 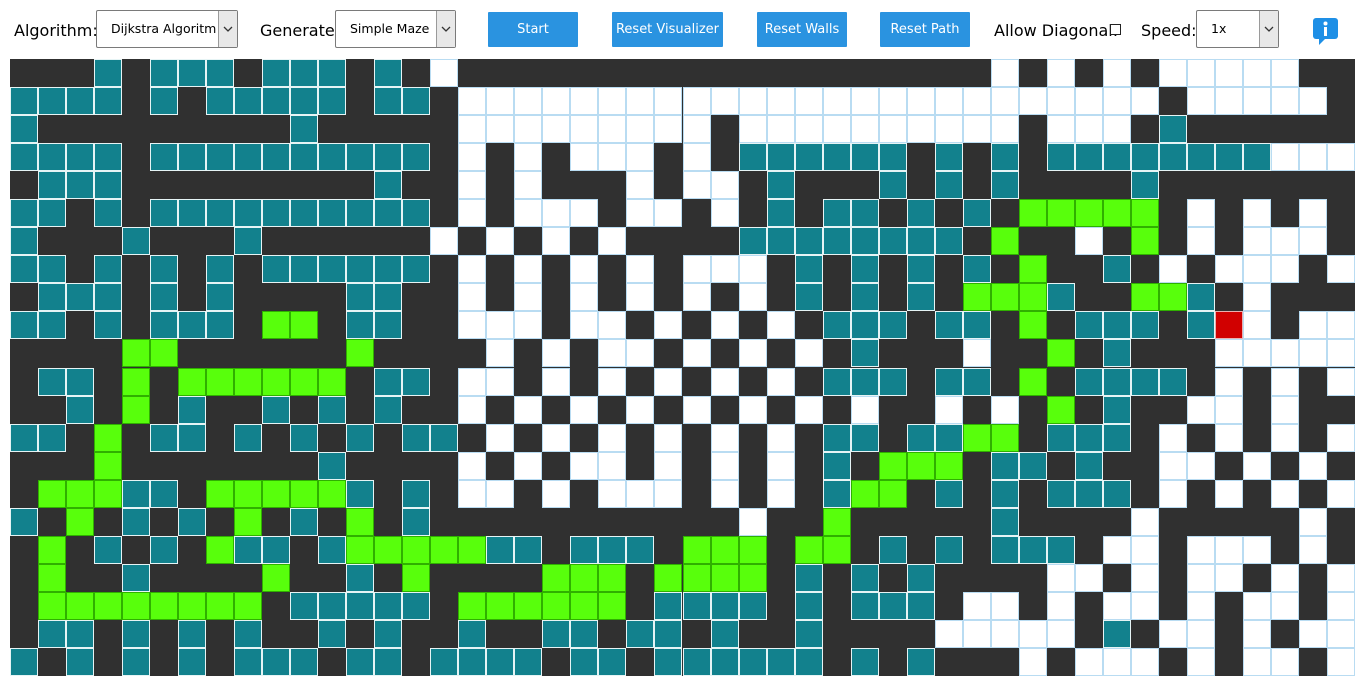 I want to click on start-button: Start, so click(x=533, y=29).